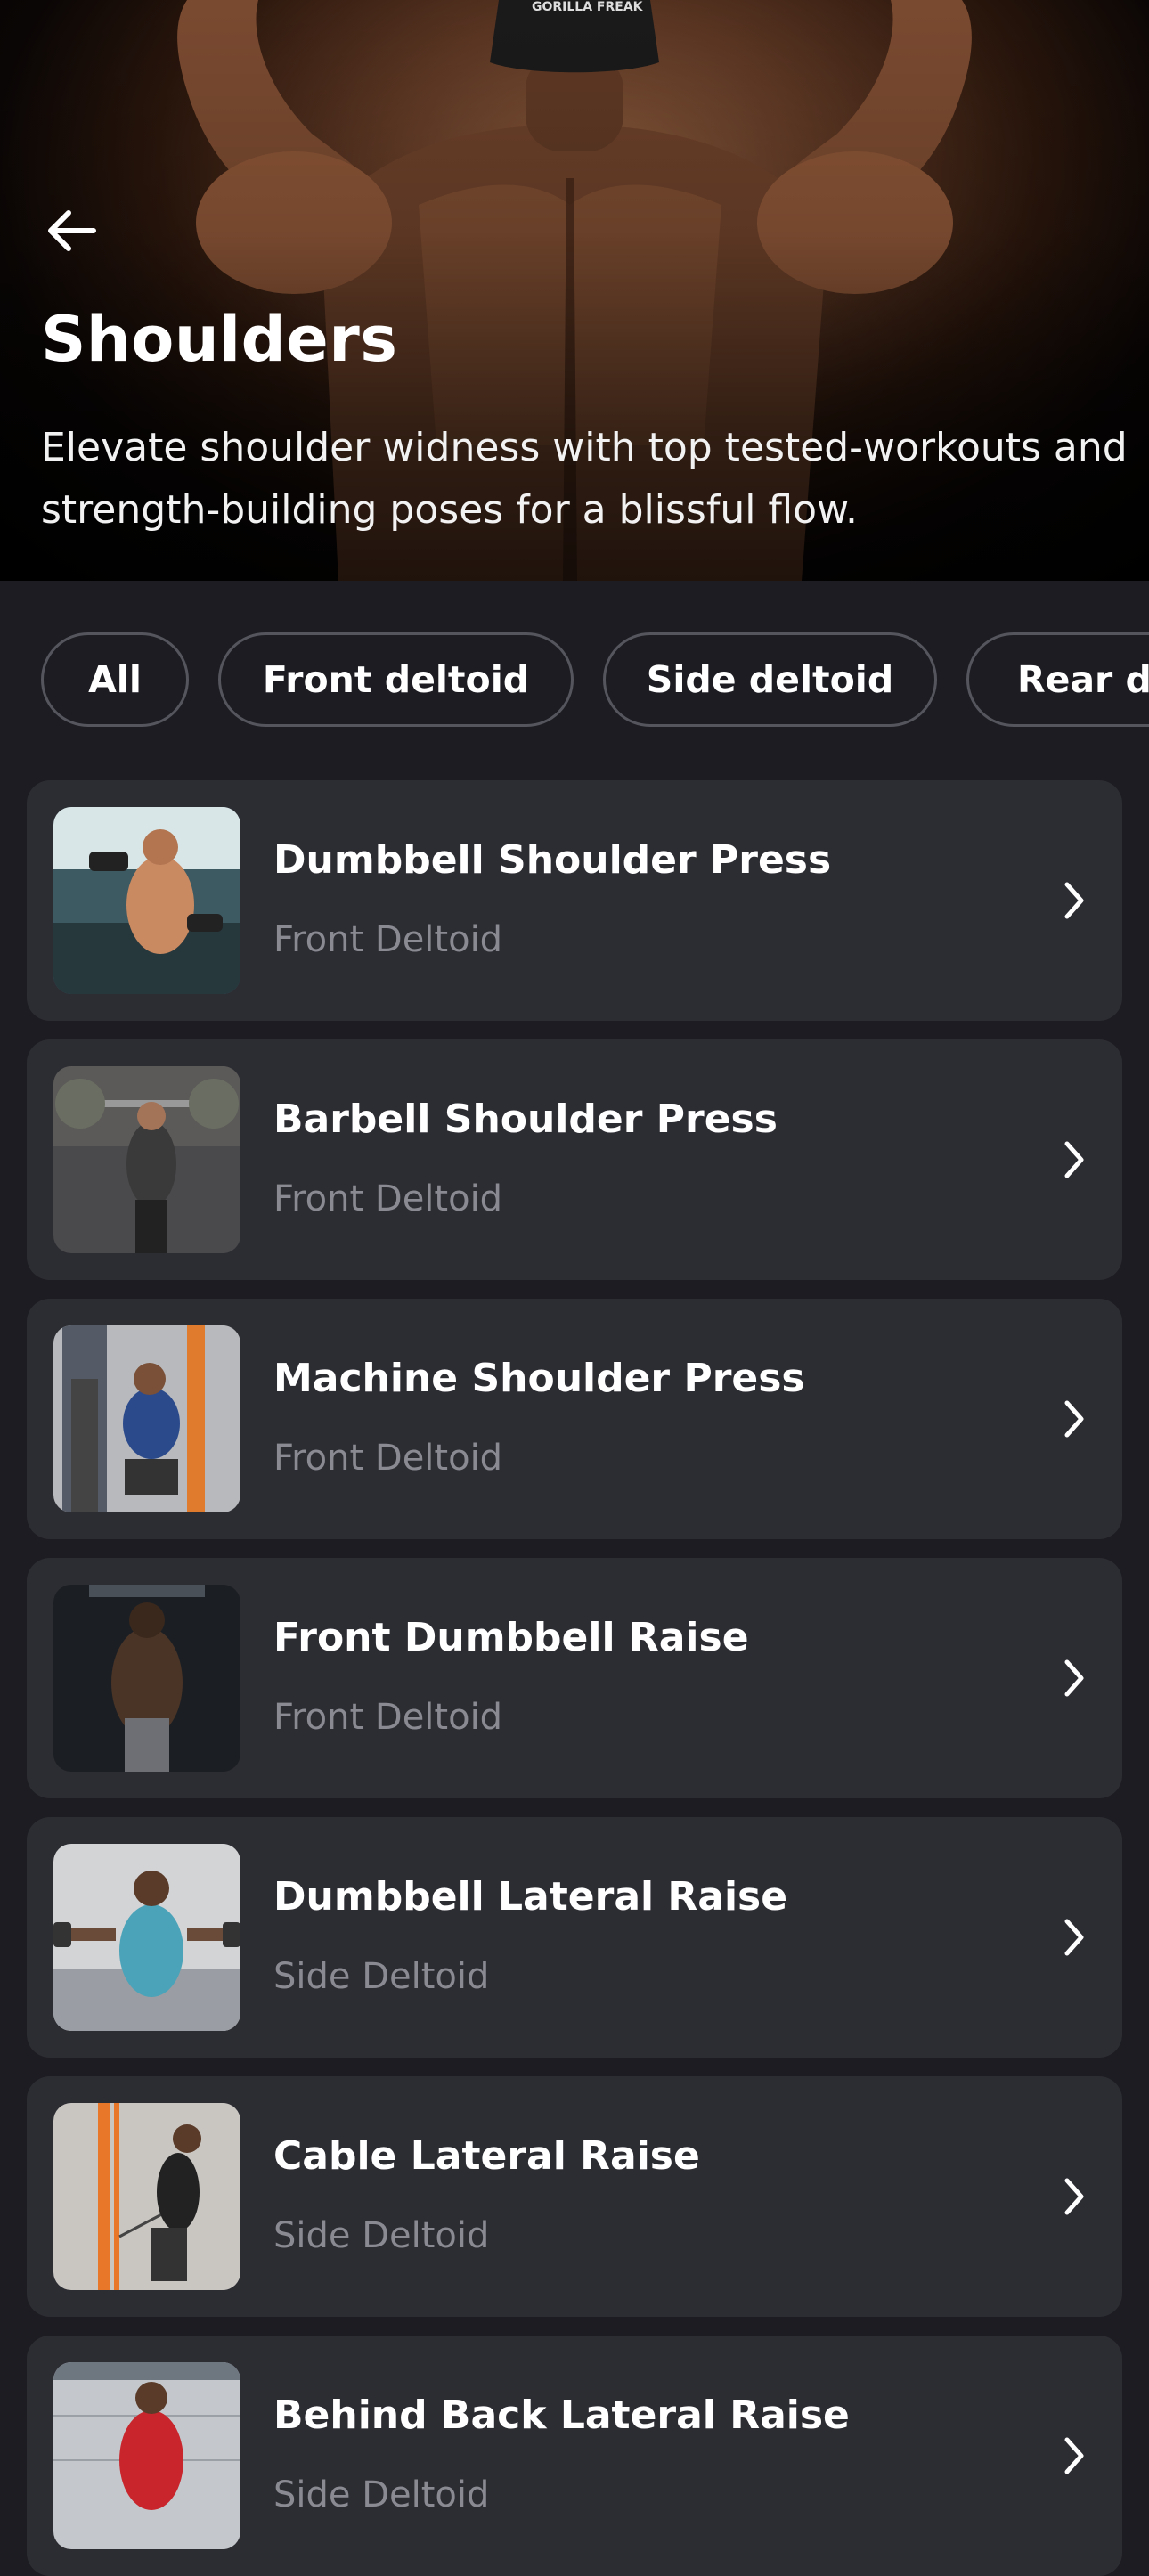 This screenshot has height=2576, width=1149. What do you see at coordinates (1057, 680) in the screenshot?
I see `filter-chip-rear-deltoid: Rear deltoid` at bounding box center [1057, 680].